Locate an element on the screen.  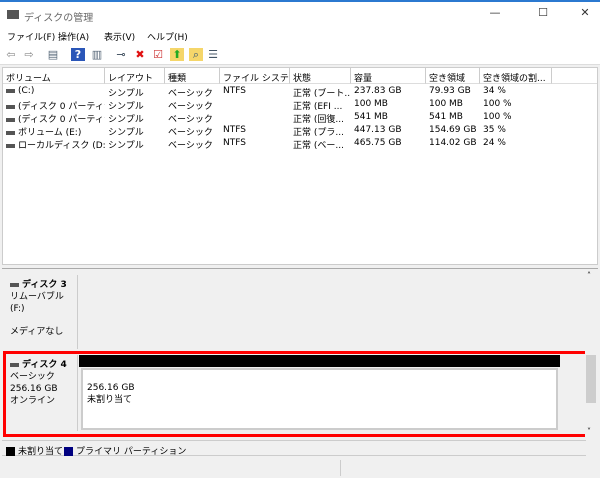
folder-up-icon: ⬆ is located at coordinates (177, 54).